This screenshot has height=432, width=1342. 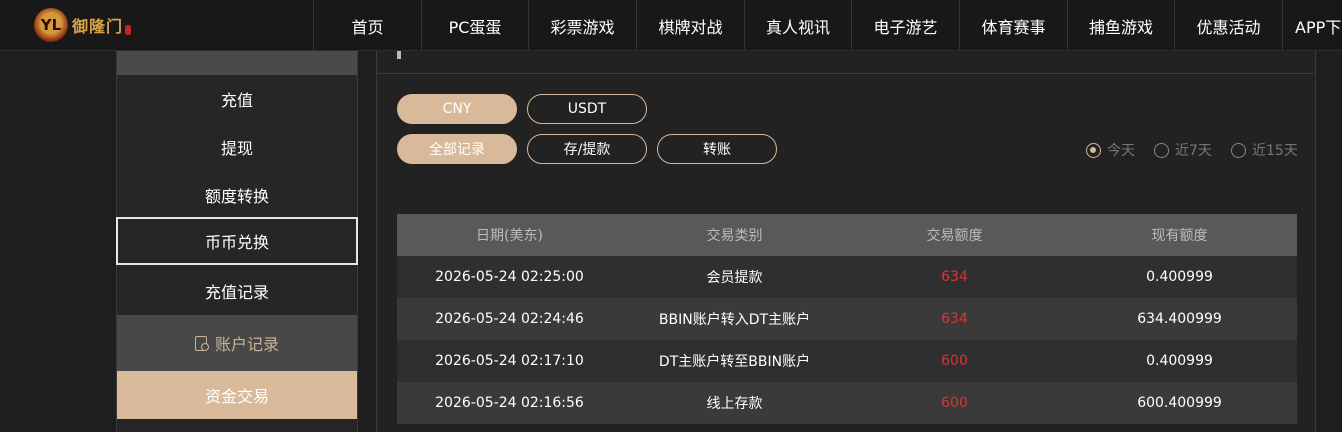 I want to click on cell-balance: 600.400999, so click(x=1179, y=403).